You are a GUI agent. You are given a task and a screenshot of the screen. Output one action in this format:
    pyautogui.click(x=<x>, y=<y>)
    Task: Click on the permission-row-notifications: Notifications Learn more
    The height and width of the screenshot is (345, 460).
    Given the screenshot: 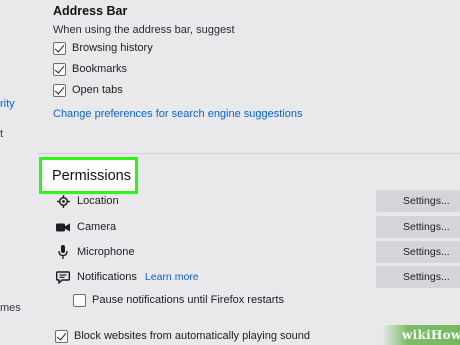 What is the action you would take?
    pyautogui.click(x=127, y=277)
    